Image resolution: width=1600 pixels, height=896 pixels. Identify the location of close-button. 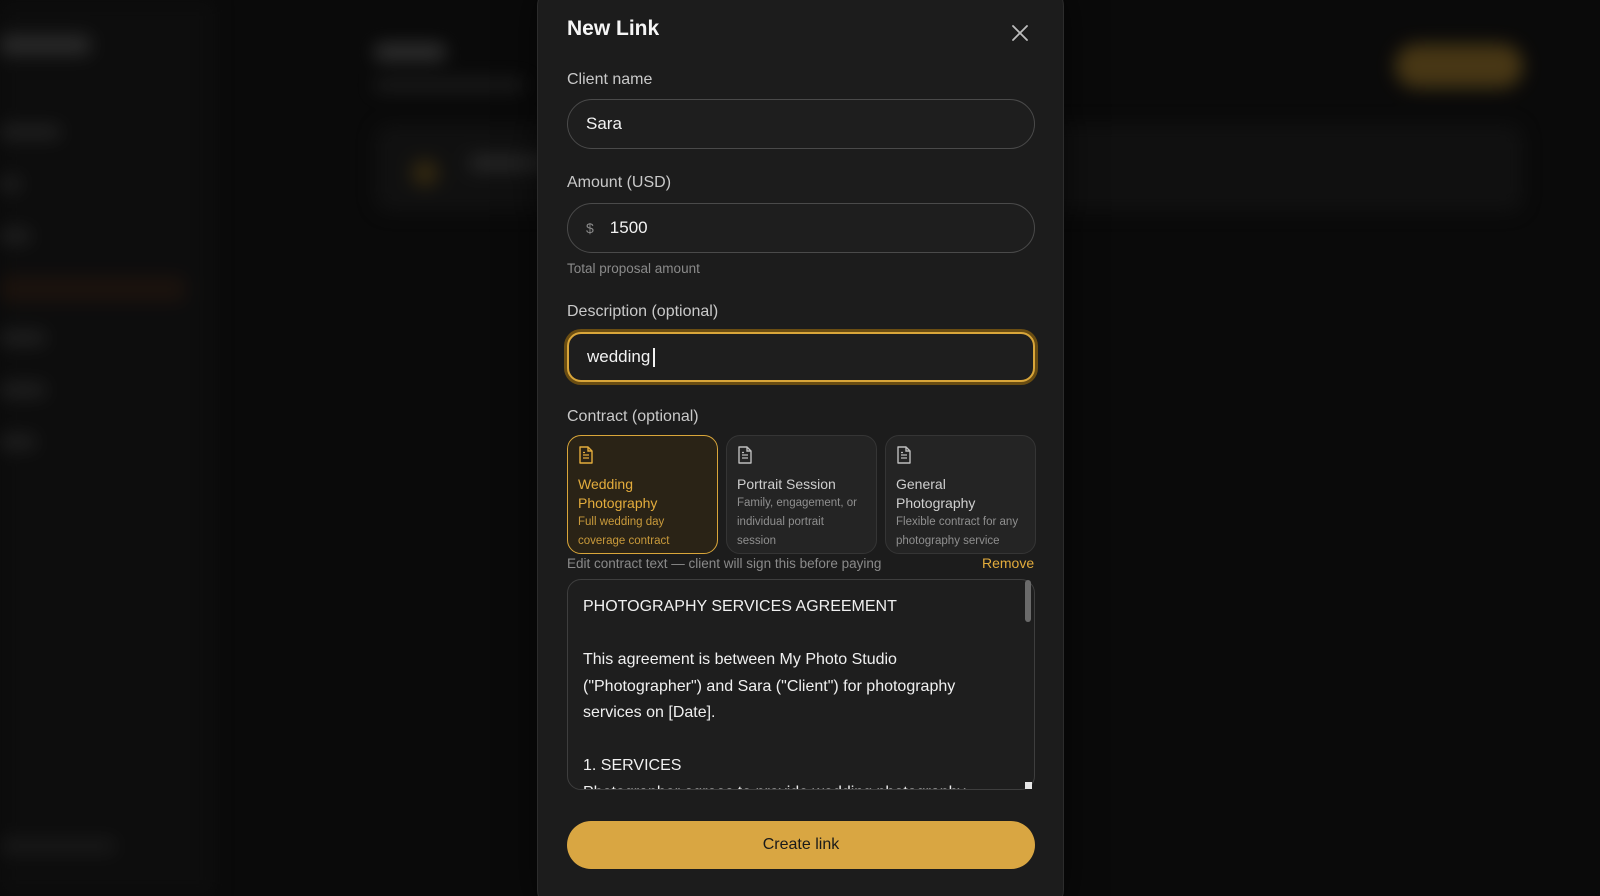
(1020, 33).